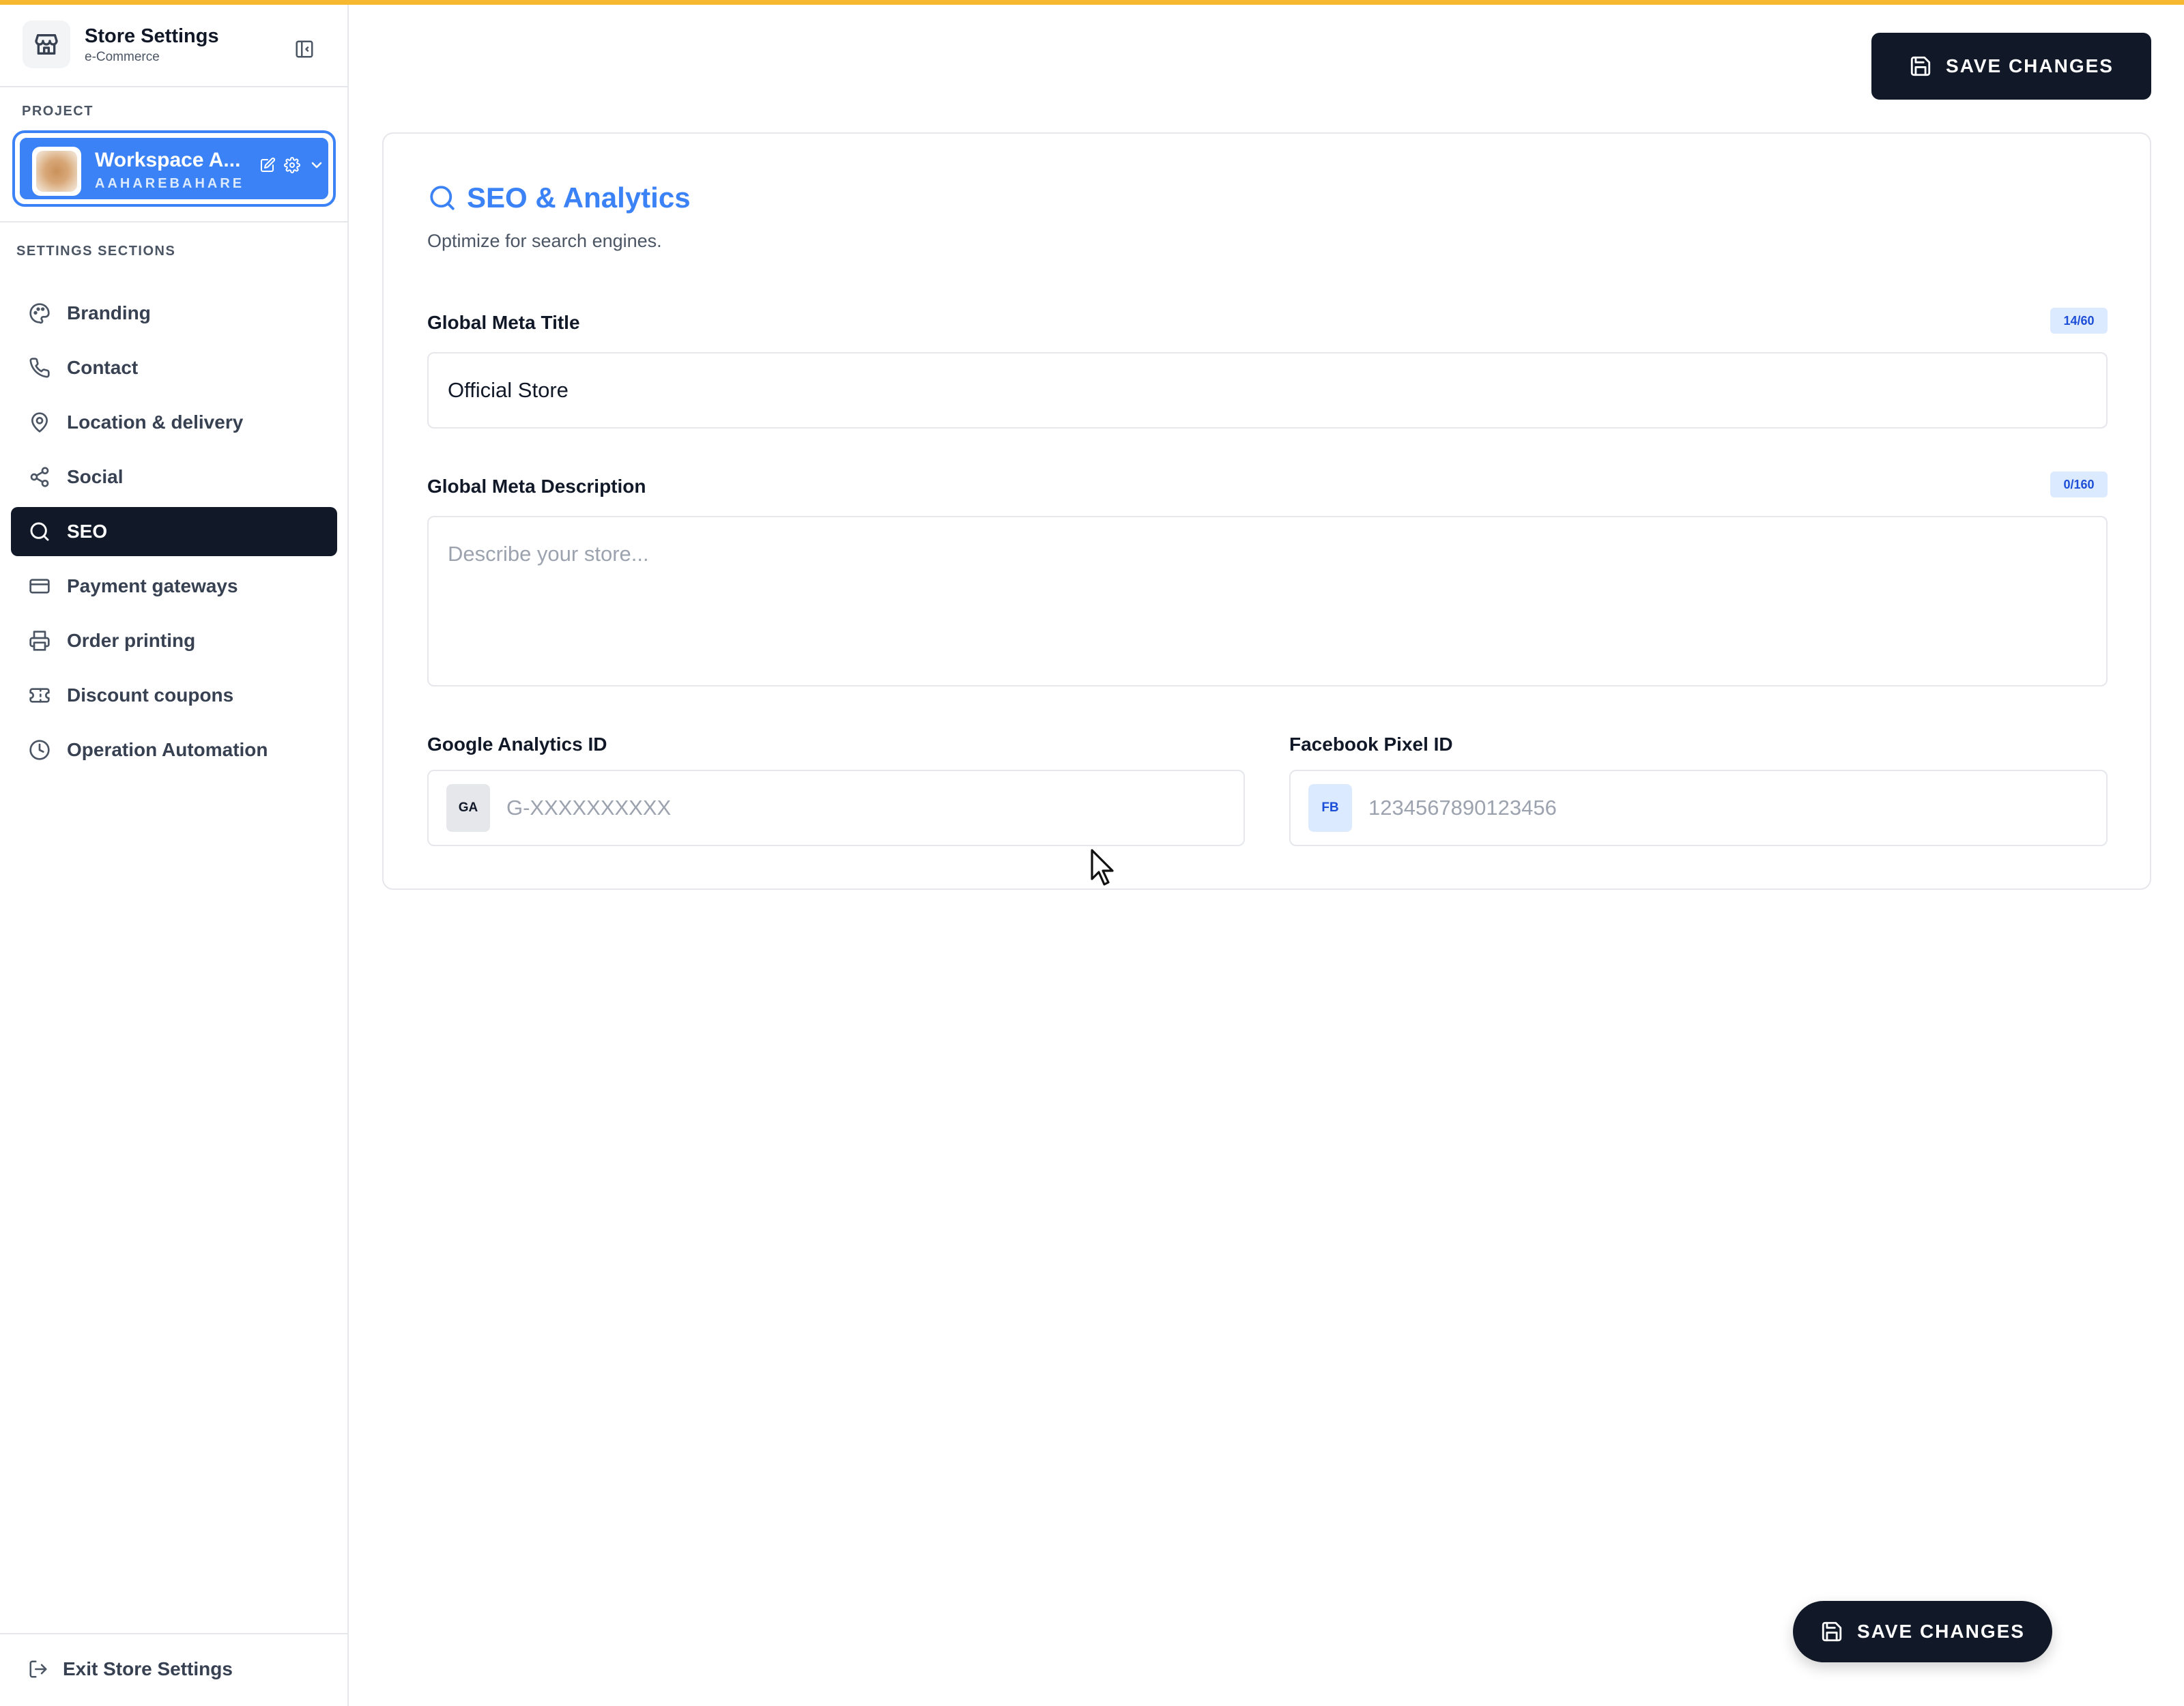 This screenshot has width=2184, height=1706. What do you see at coordinates (1675, 808) in the screenshot?
I see `facebook-pixel-input` at bounding box center [1675, 808].